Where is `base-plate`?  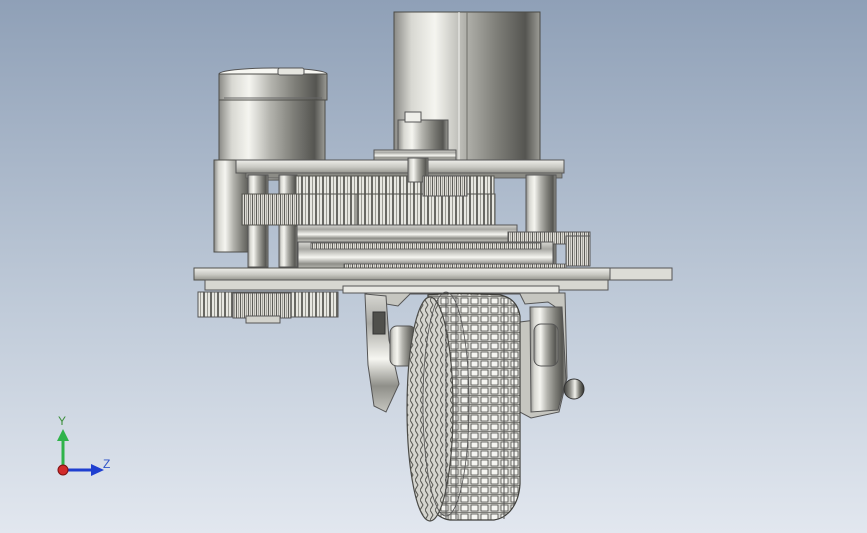 base-plate is located at coordinates (433, 280).